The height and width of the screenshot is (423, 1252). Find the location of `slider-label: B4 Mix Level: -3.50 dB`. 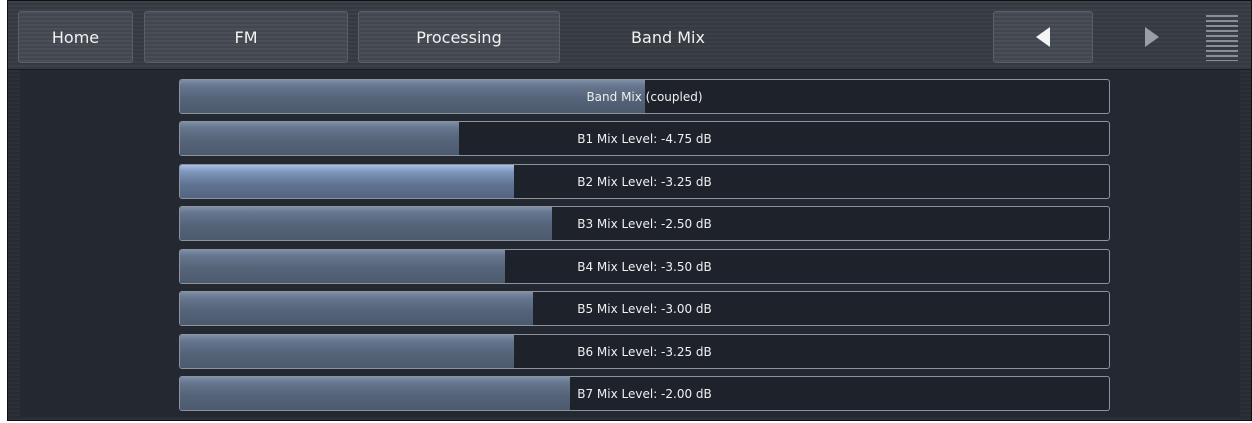

slider-label: B4 Mix Level: -3.50 dB is located at coordinates (644, 266).